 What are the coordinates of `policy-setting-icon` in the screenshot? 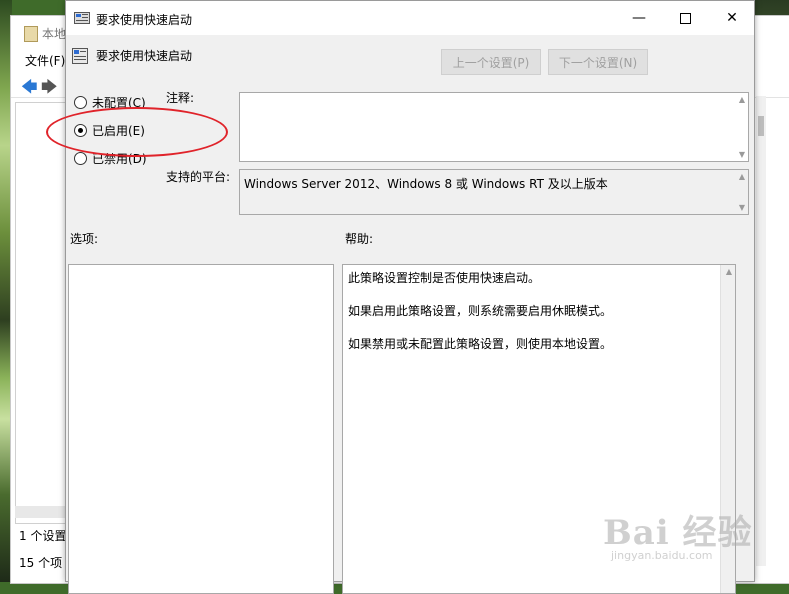 It's located at (82, 18).